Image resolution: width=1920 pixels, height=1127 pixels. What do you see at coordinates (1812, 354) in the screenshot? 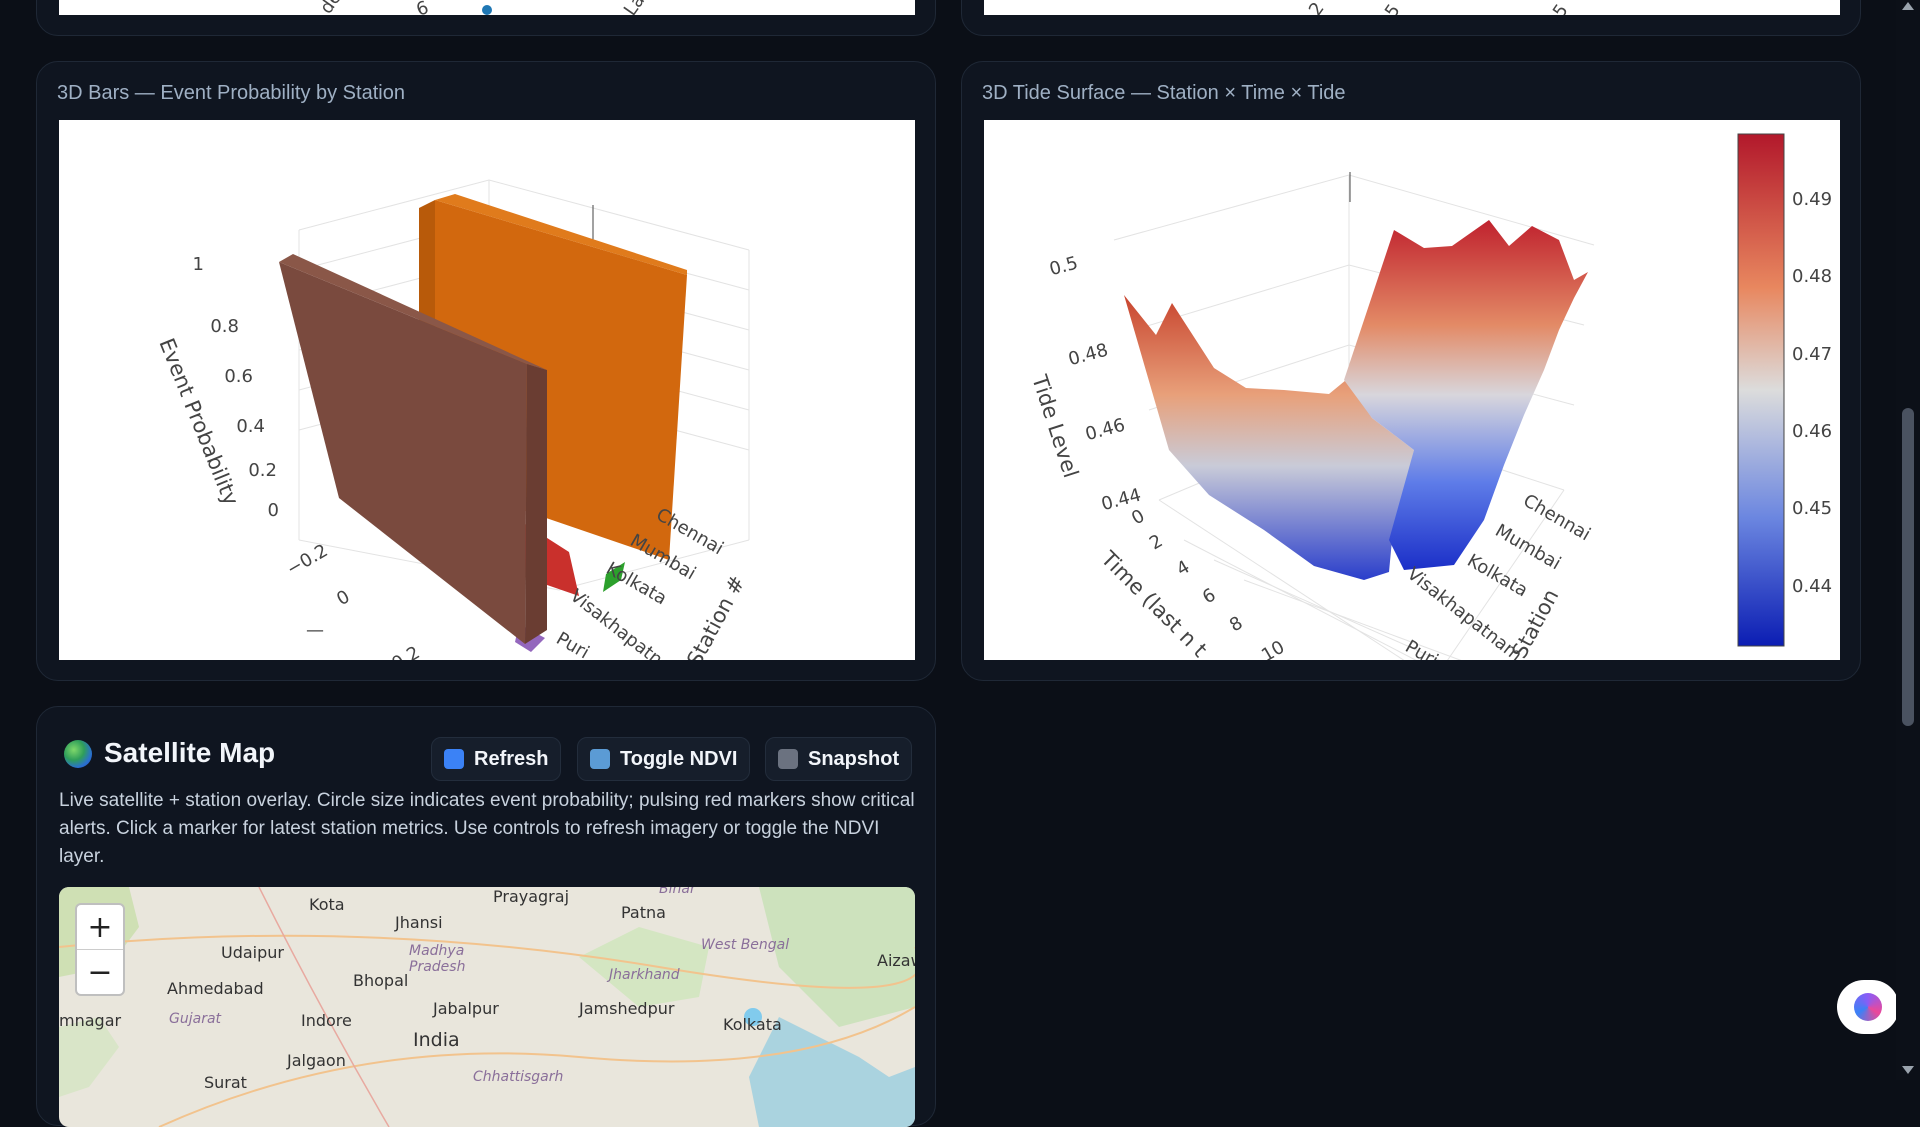
I see `colorbar-tick: 0.47` at bounding box center [1812, 354].